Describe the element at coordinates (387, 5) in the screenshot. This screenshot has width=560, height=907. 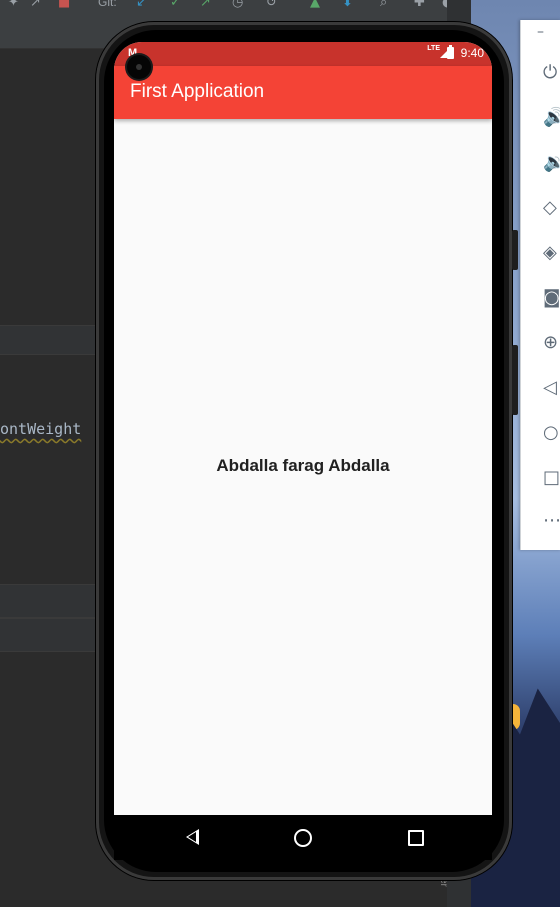
I see `search-icon: ⌕` at that location.